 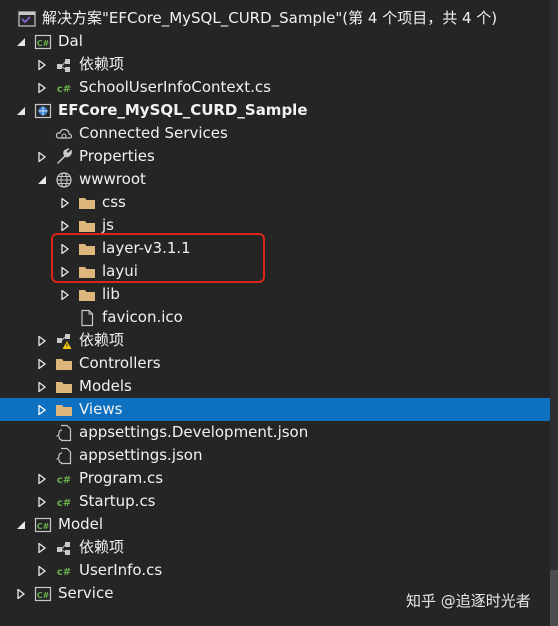 What do you see at coordinates (120, 363) in the screenshot?
I see `folder-label: Controllers` at bounding box center [120, 363].